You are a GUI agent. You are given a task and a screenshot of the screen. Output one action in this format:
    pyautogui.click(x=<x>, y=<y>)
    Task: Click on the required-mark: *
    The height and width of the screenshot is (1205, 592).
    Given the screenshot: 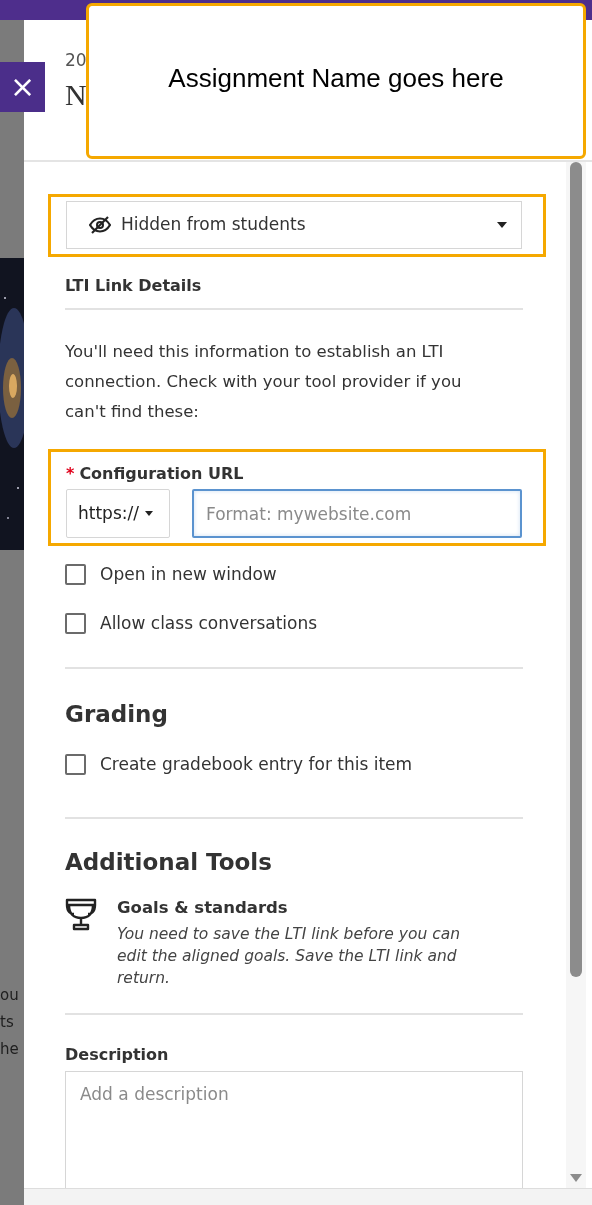 What is the action you would take?
    pyautogui.click(x=70, y=474)
    